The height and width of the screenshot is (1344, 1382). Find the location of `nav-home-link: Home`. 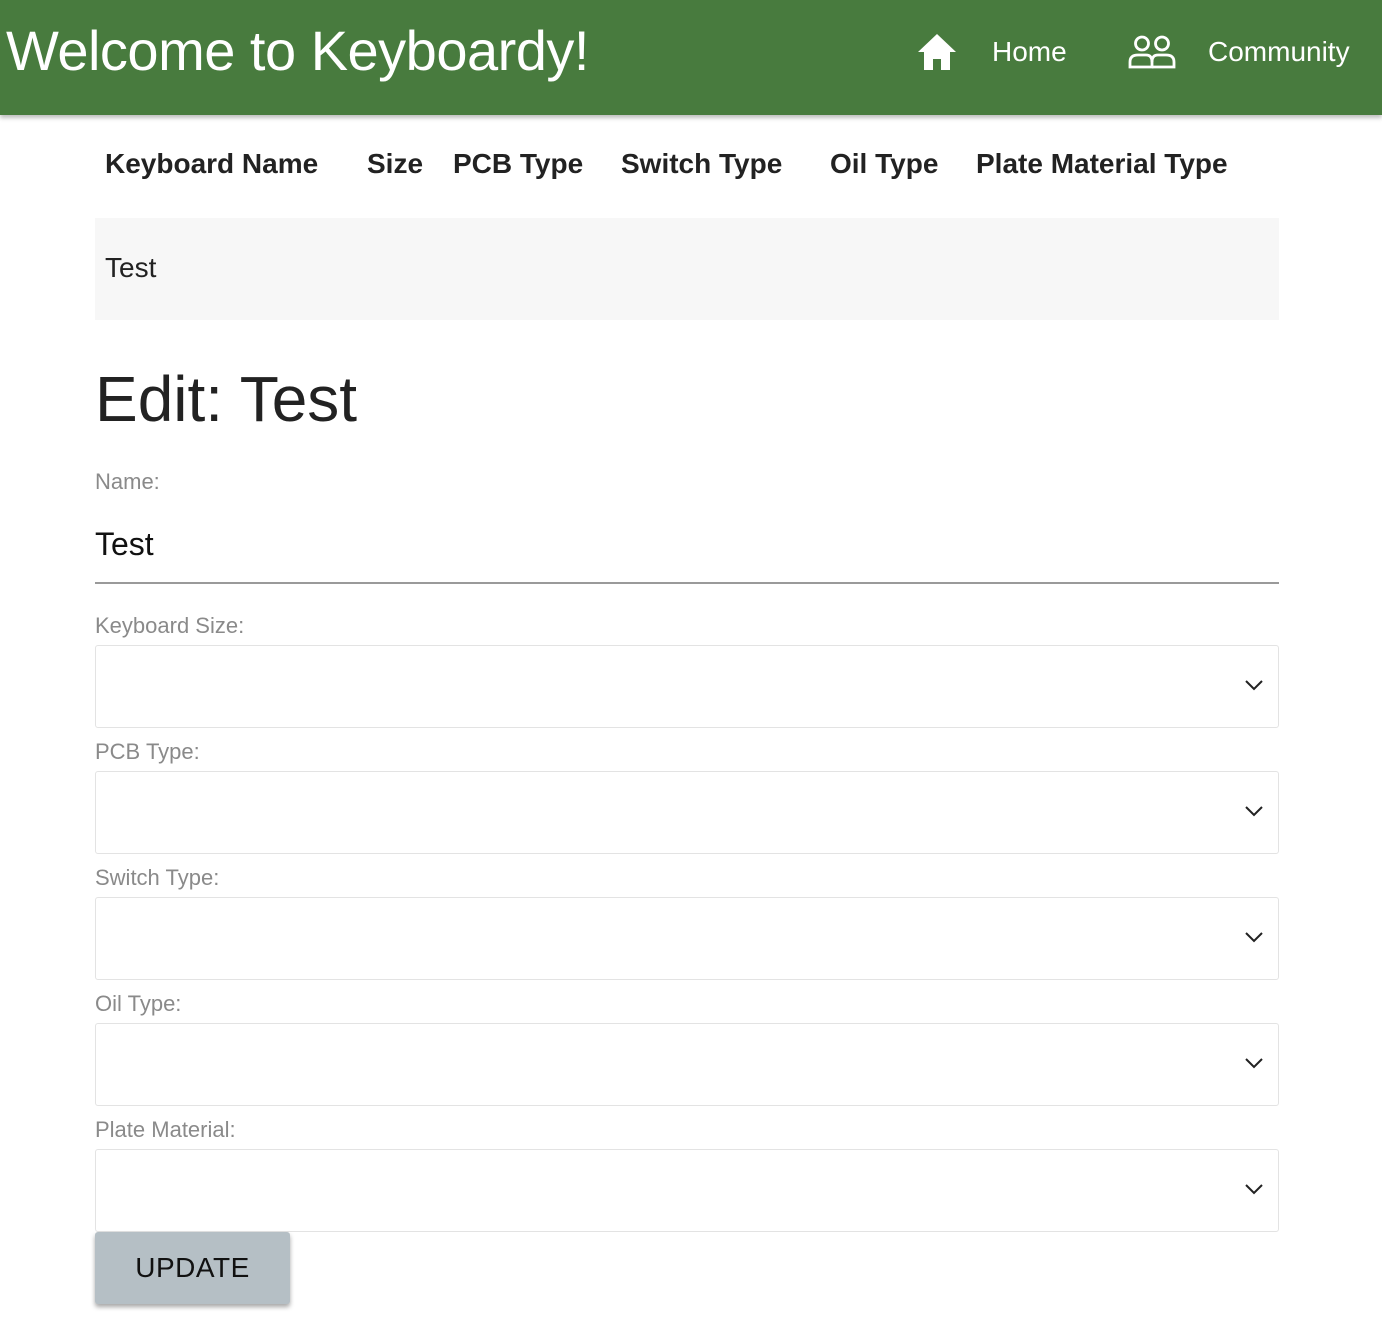

nav-home-link: Home is located at coordinates (991, 52).